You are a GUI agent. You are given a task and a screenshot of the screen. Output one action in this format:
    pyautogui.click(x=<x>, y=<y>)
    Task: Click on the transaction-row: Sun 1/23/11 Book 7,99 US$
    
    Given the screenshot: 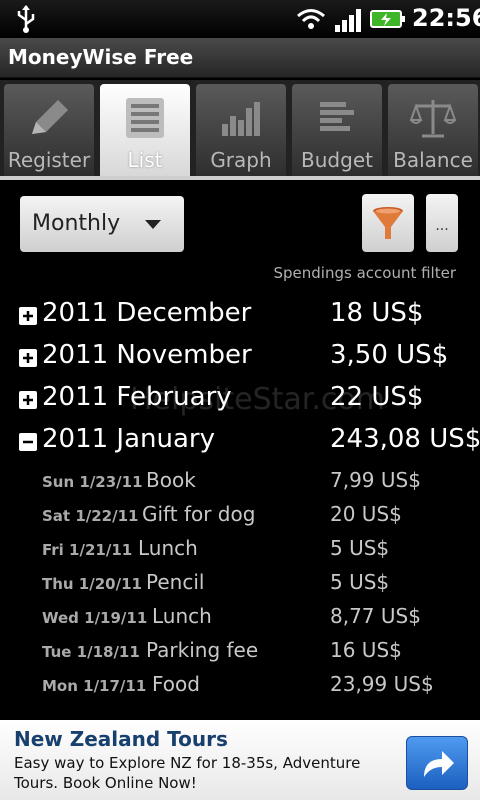 What is the action you would take?
    pyautogui.click(x=240, y=481)
    